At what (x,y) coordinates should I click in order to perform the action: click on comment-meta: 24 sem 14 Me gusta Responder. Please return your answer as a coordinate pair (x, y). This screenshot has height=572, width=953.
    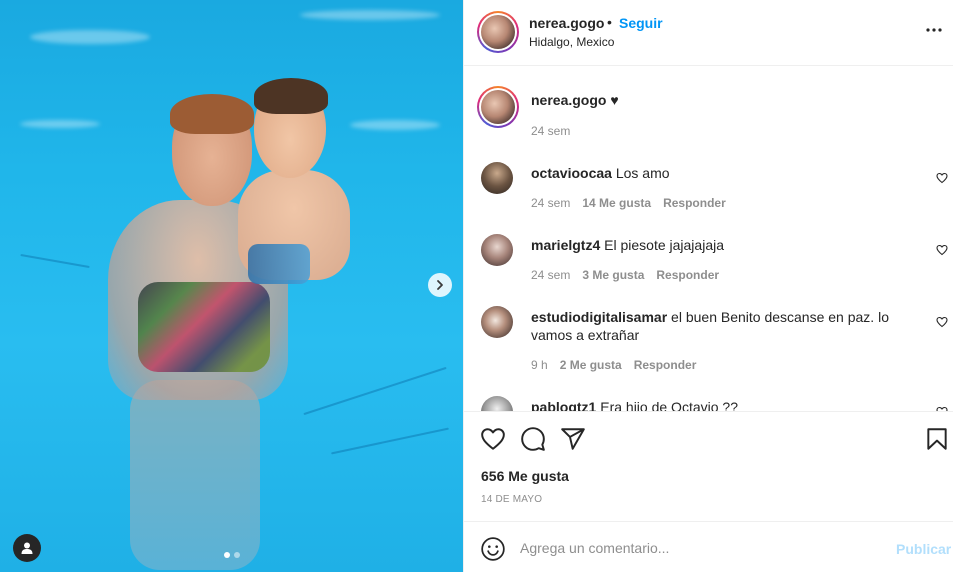
    Looking at the image, I should click on (628, 203).